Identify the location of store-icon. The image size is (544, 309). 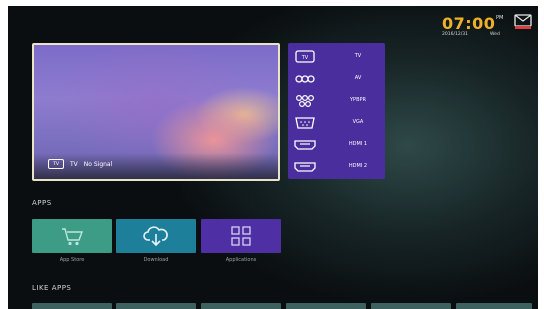
(72, 238).